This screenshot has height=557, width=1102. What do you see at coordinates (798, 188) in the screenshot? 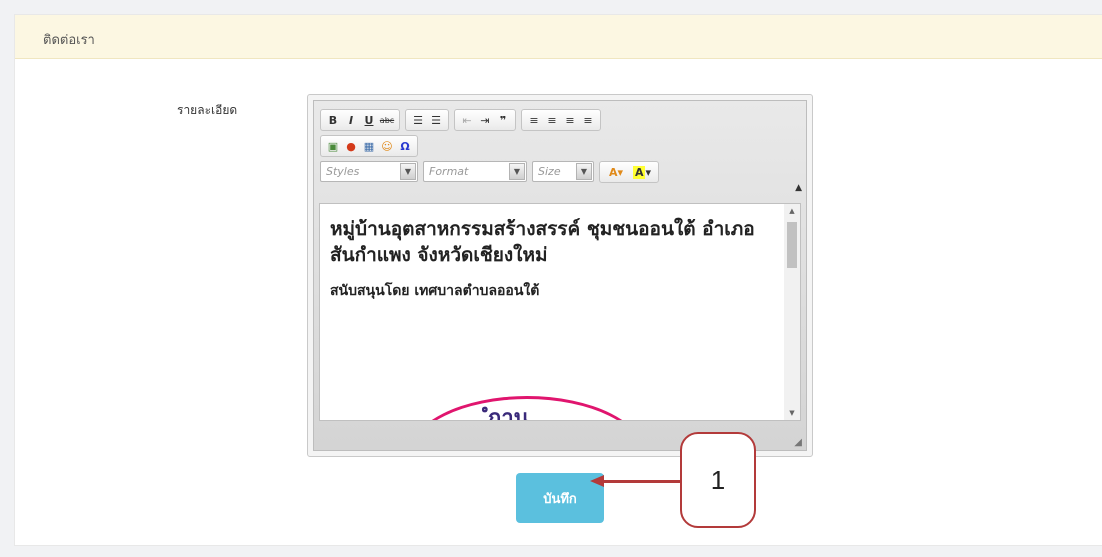
I see `toolbar-collapse-icon: ▲` at bounding box center [798, 188].